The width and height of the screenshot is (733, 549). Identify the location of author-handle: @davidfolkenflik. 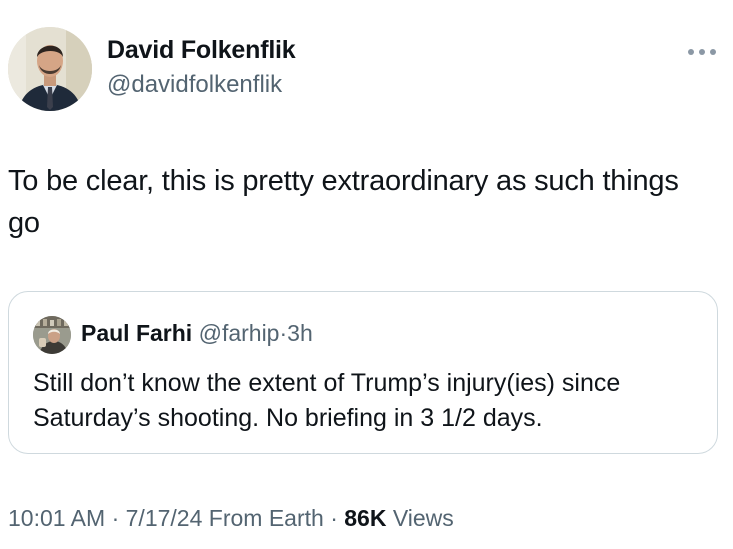
(194, 85).